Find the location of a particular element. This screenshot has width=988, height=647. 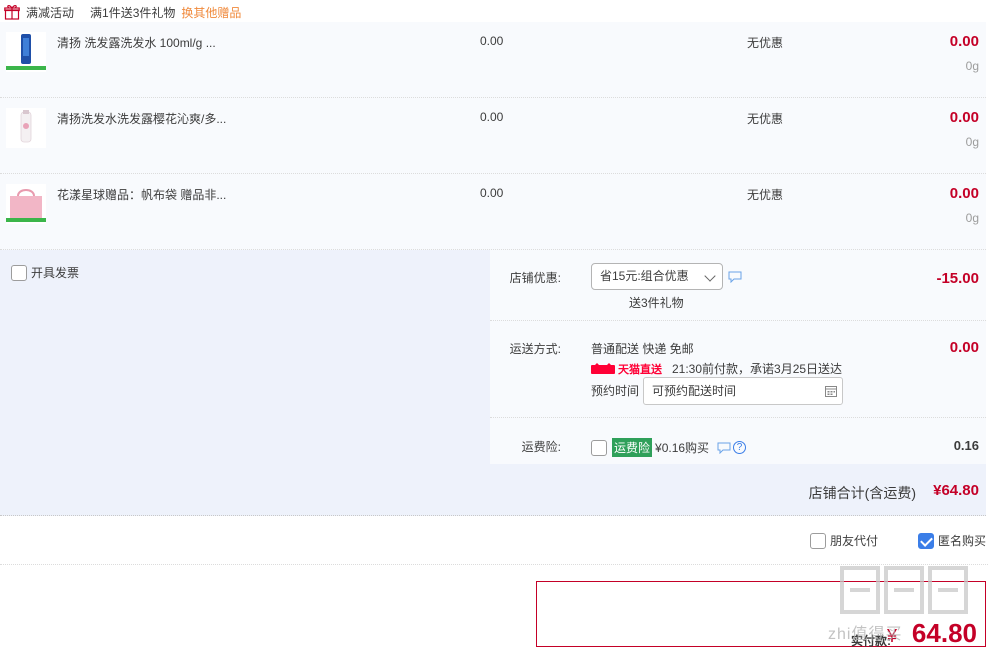

promo-rule: 满1件送3件礼物 is located at coordinates (133, 12).